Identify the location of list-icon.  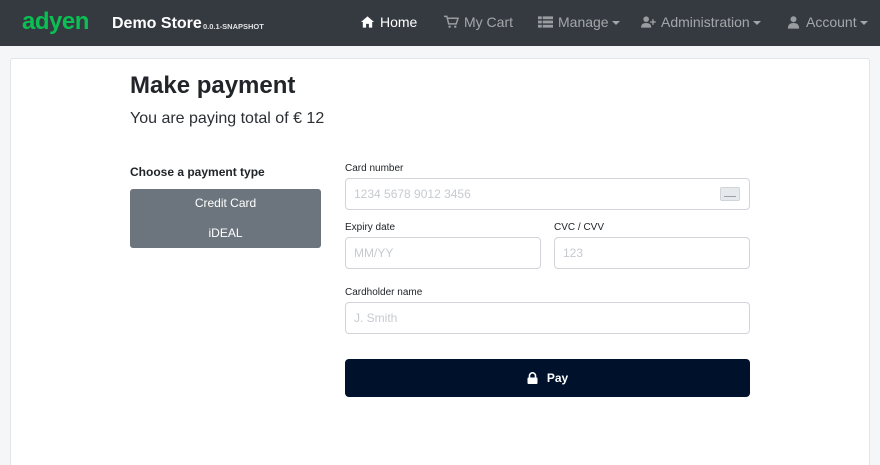
(545, 22).